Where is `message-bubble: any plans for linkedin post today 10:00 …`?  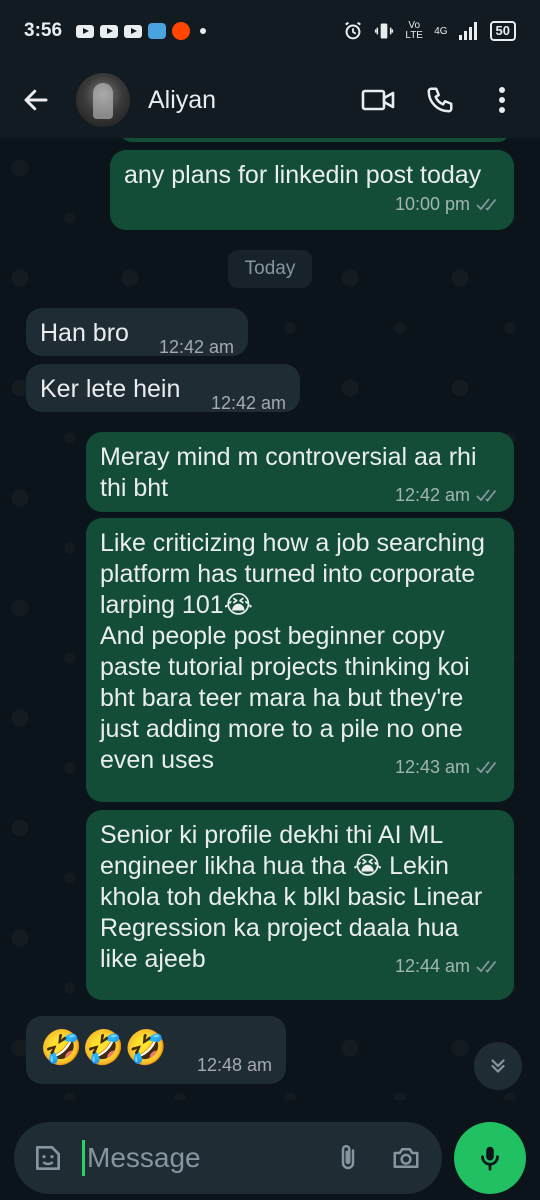 message-bubble: any plans for linkedin post today 10:00 … is located at coordinates (312, 190).